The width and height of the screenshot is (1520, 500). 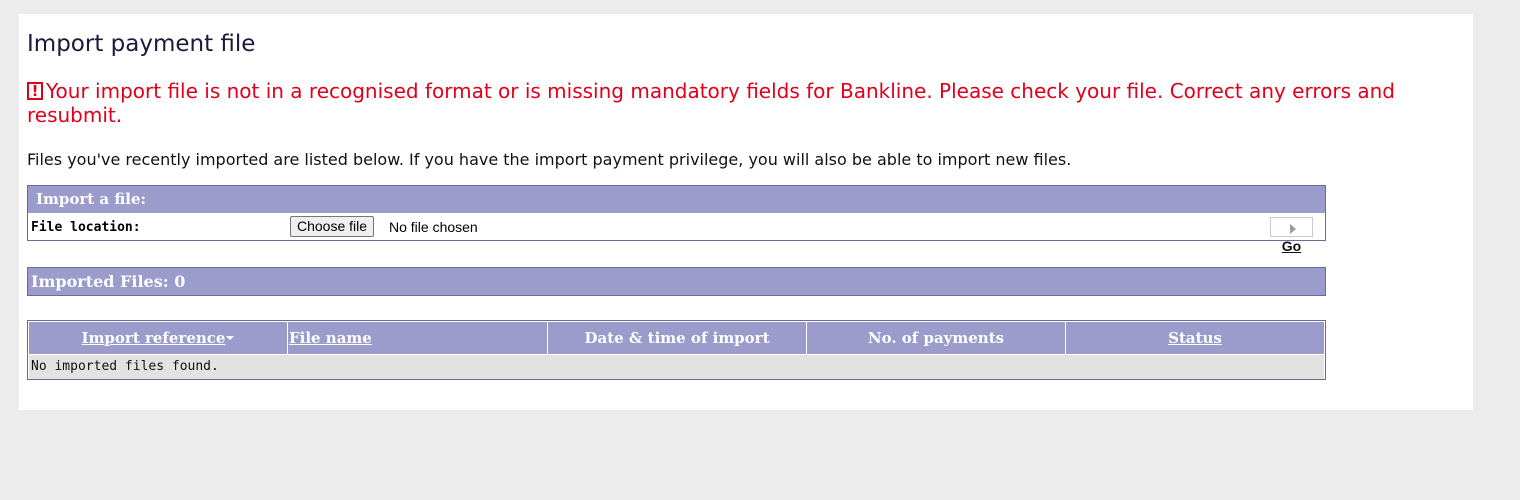 I want to click on column-file-name: File name, so click(x=418, y=338).